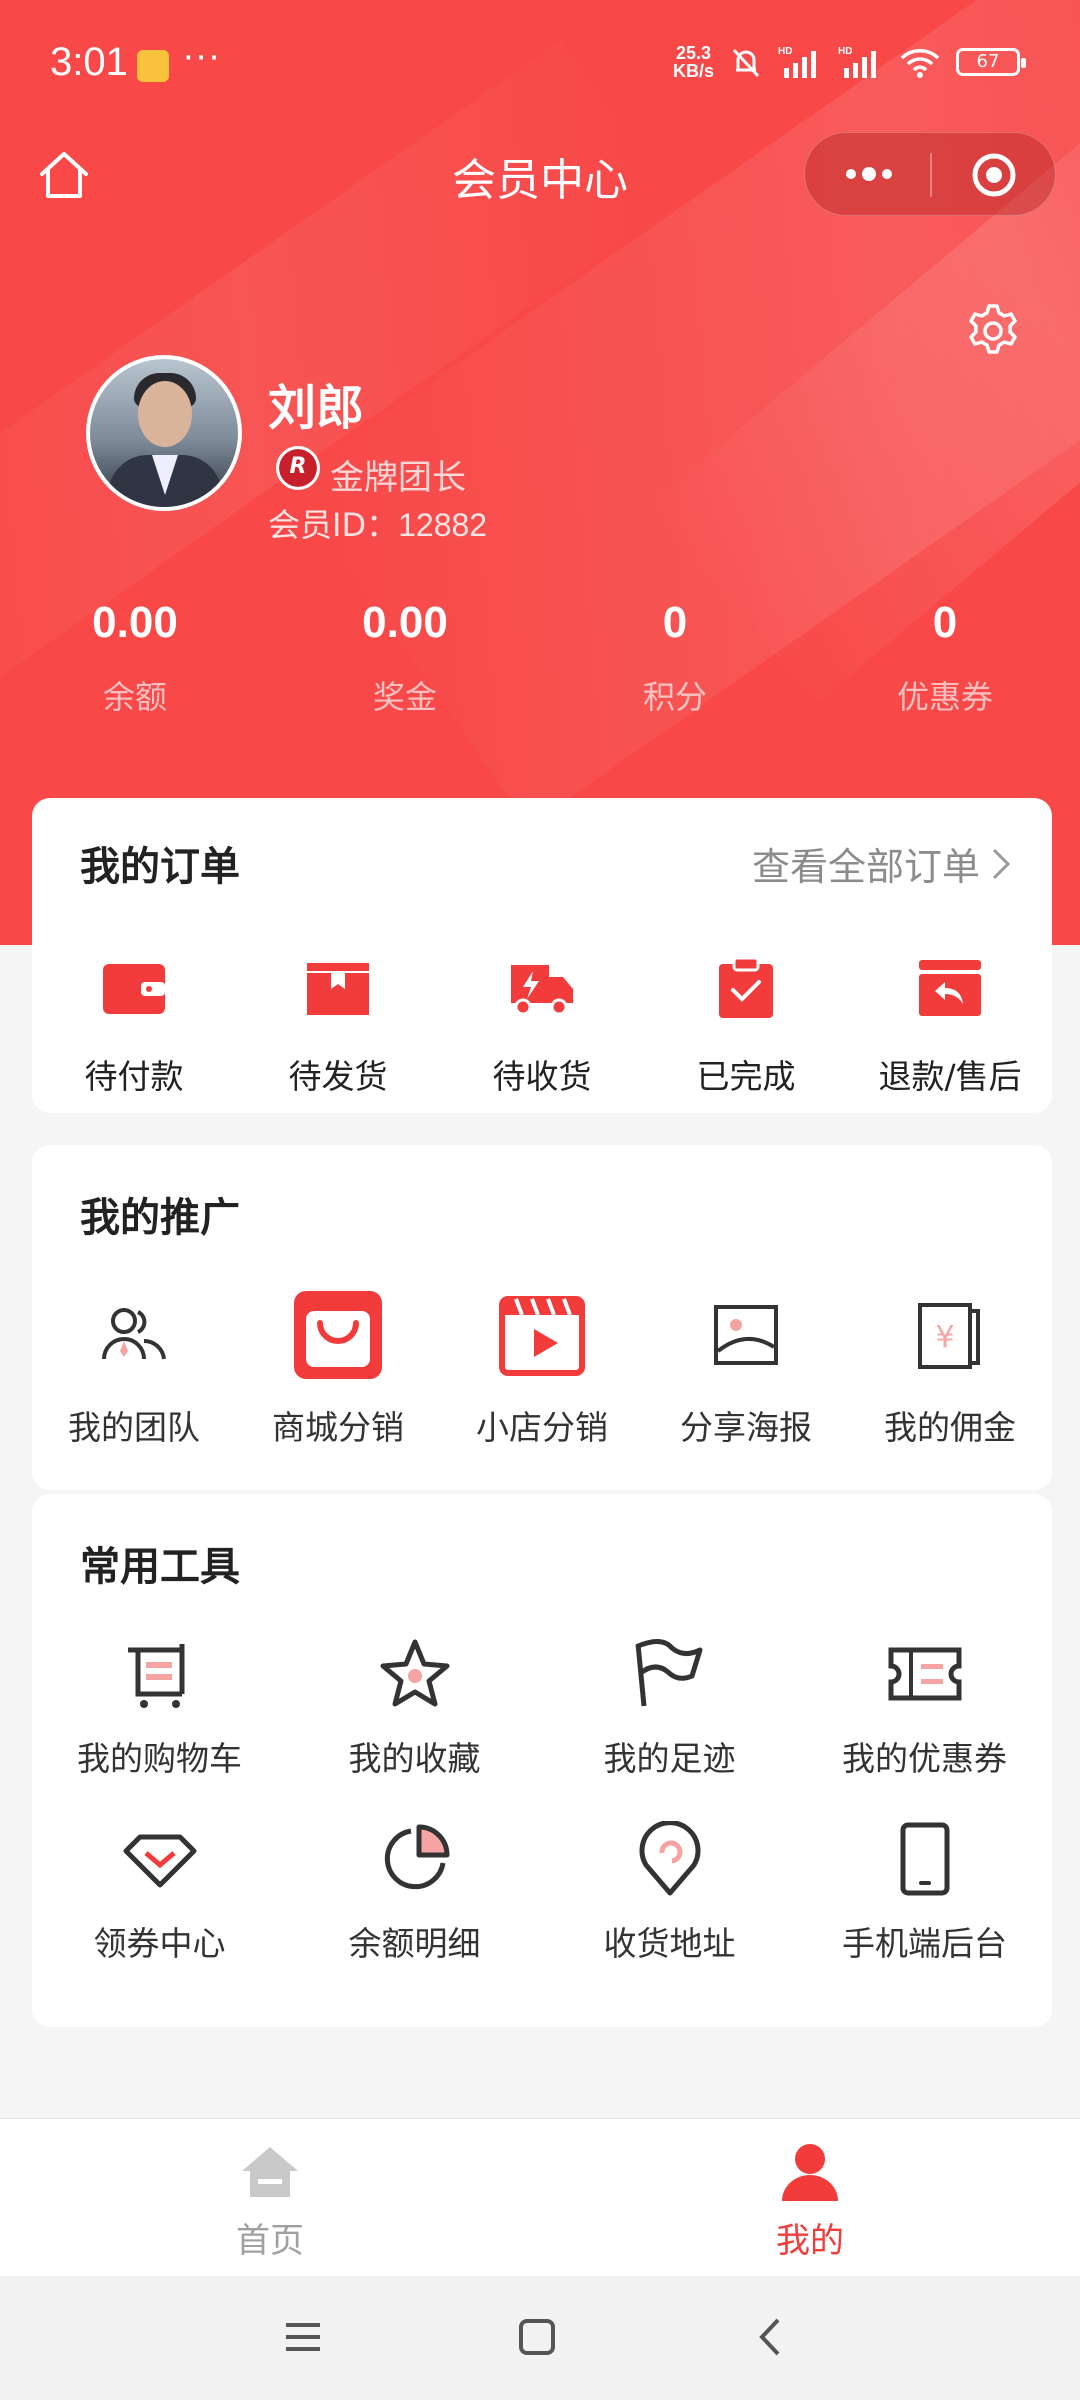 This screenshot has height=2400, width=1080. I want to click on account-stats: 0.00 余额 0.00 奖金 0 积分 0 优惠券, so click(540, 658).